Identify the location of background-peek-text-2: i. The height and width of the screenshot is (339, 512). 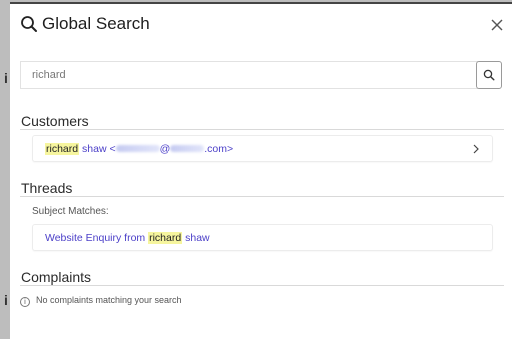
(6, 300).